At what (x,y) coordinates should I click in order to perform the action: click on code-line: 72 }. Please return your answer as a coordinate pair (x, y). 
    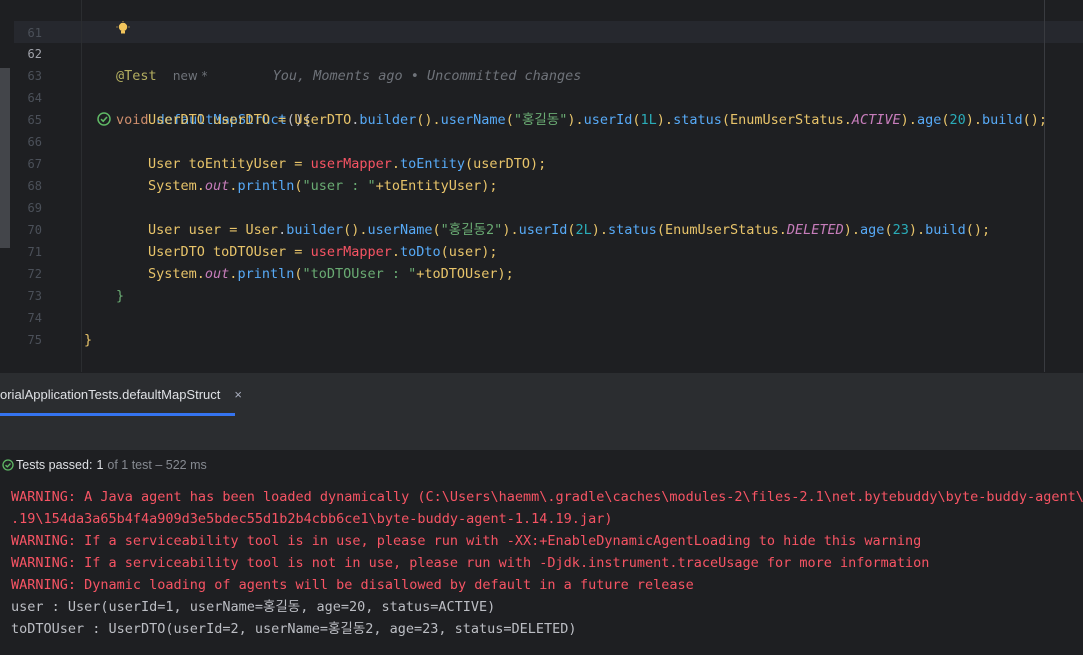
    Looking at the image, I should click on (541, 272).